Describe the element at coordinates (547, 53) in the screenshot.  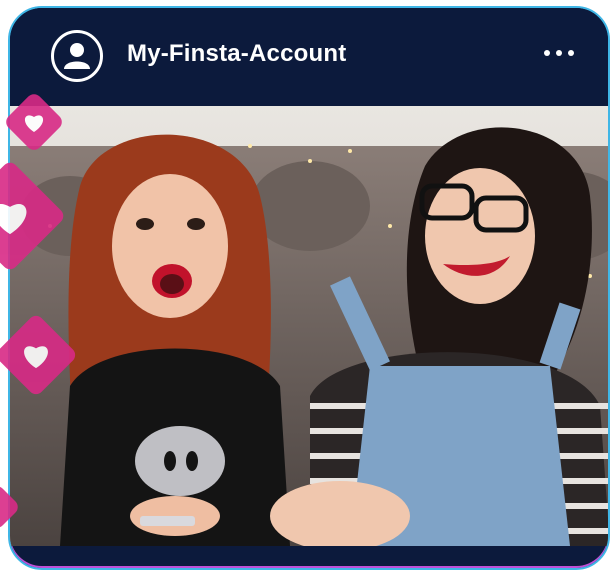
I see `more-horizontal-icon` at that location.